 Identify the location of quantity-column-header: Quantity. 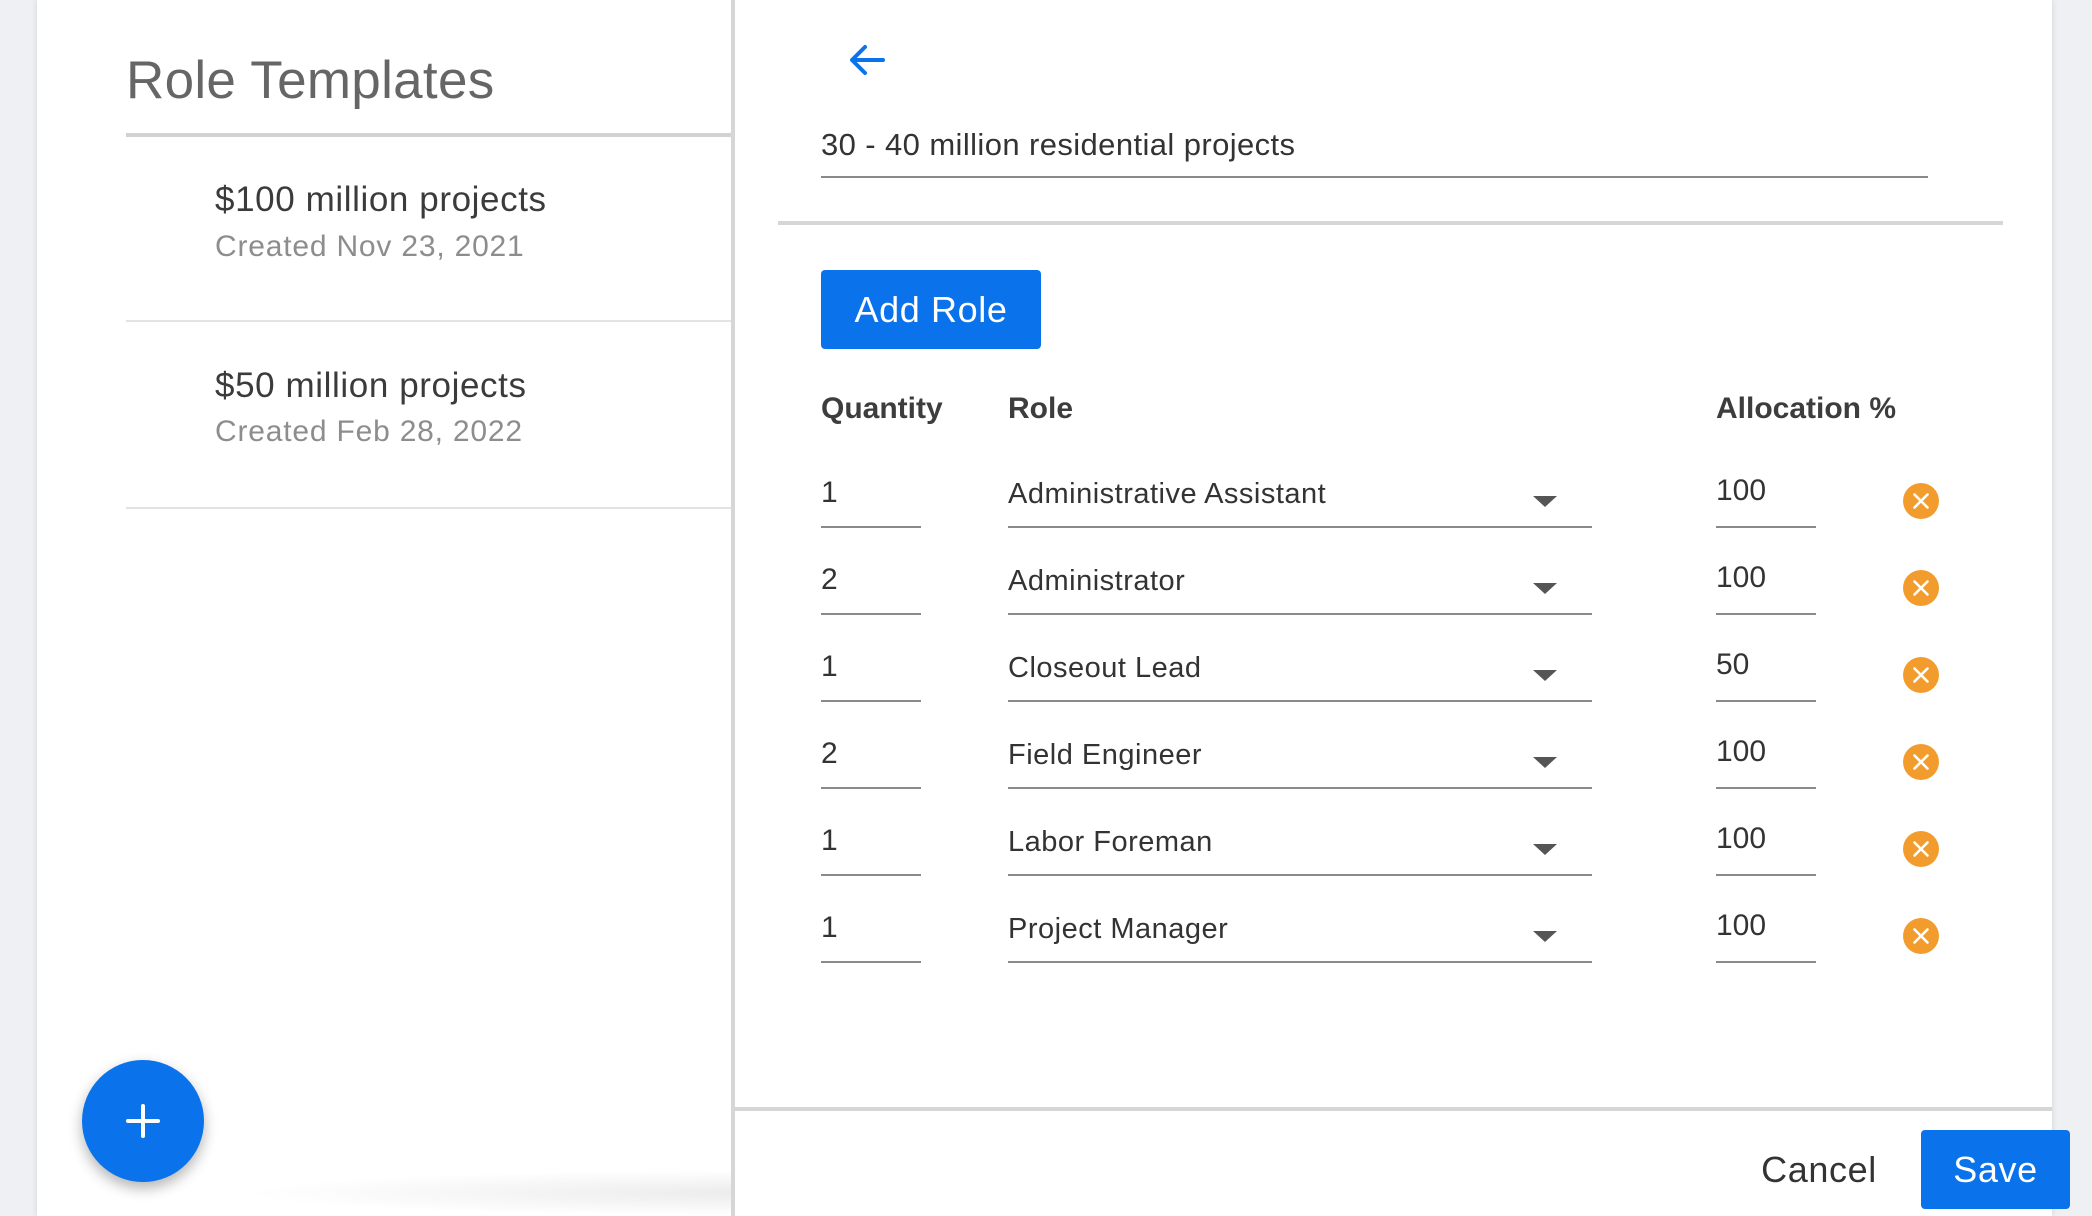
(882, 408).